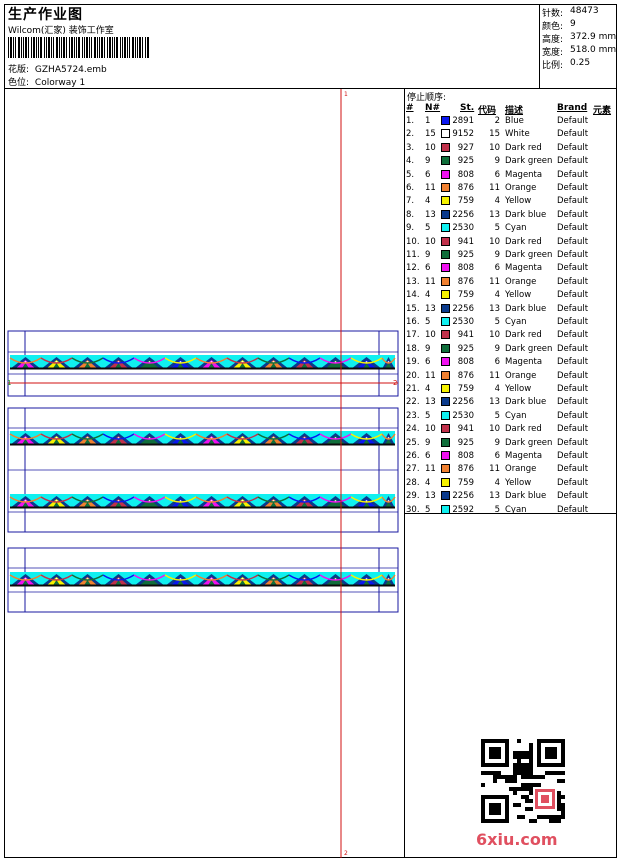 This screenshot has height=860, width=620. What do you see at coordinates (9, 383) in the screenshot?
I see `guide-marker-left: 1` at bounding box center [9, 383].